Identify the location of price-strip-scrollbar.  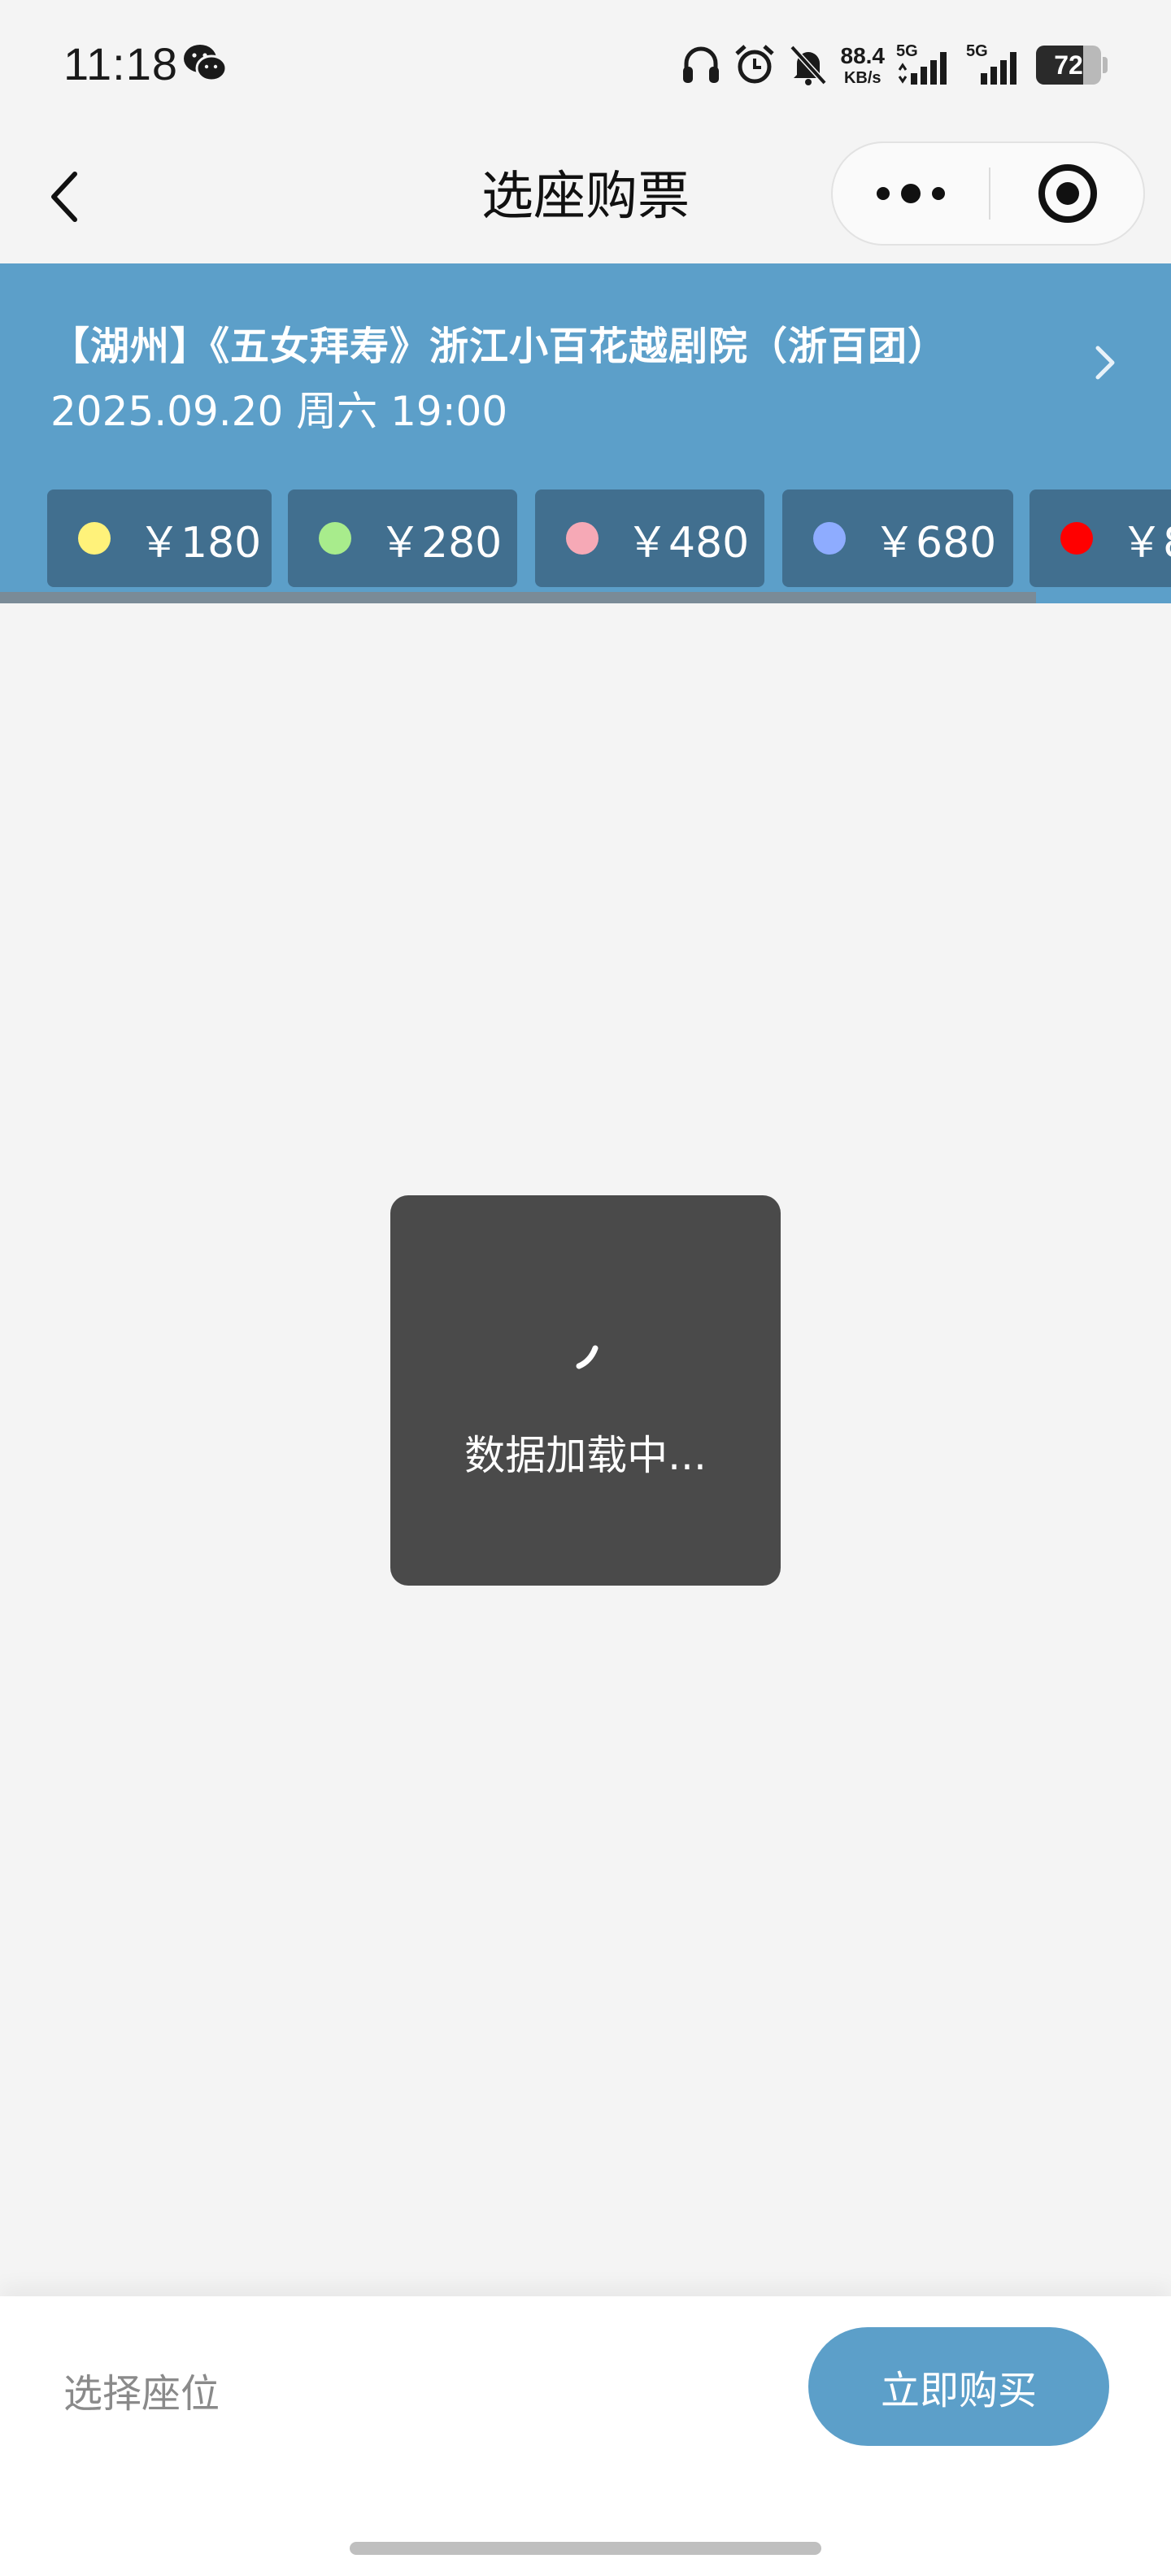
(585, 598).